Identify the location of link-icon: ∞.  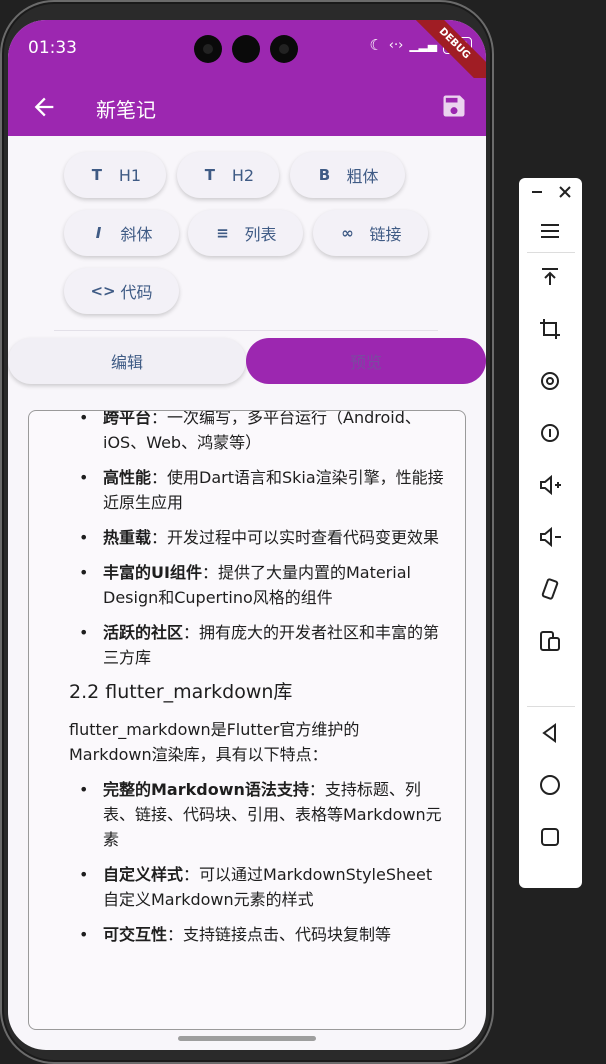
(347, 233).